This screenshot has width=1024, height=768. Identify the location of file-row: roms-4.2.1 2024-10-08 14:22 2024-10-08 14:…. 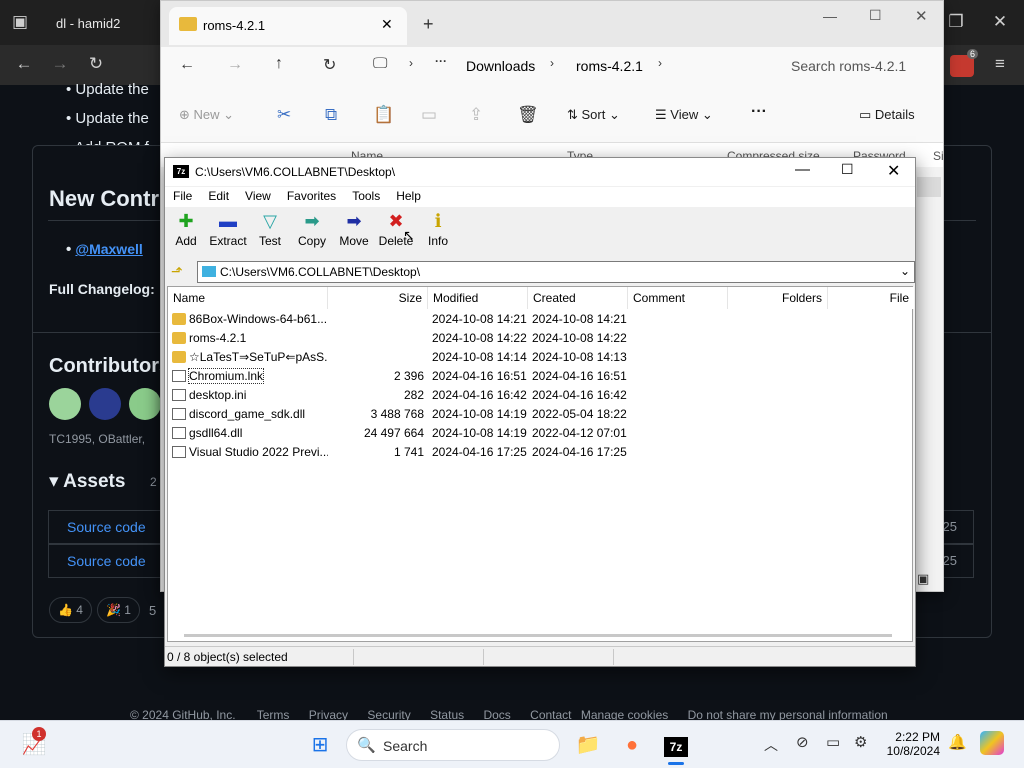
(398, 338).